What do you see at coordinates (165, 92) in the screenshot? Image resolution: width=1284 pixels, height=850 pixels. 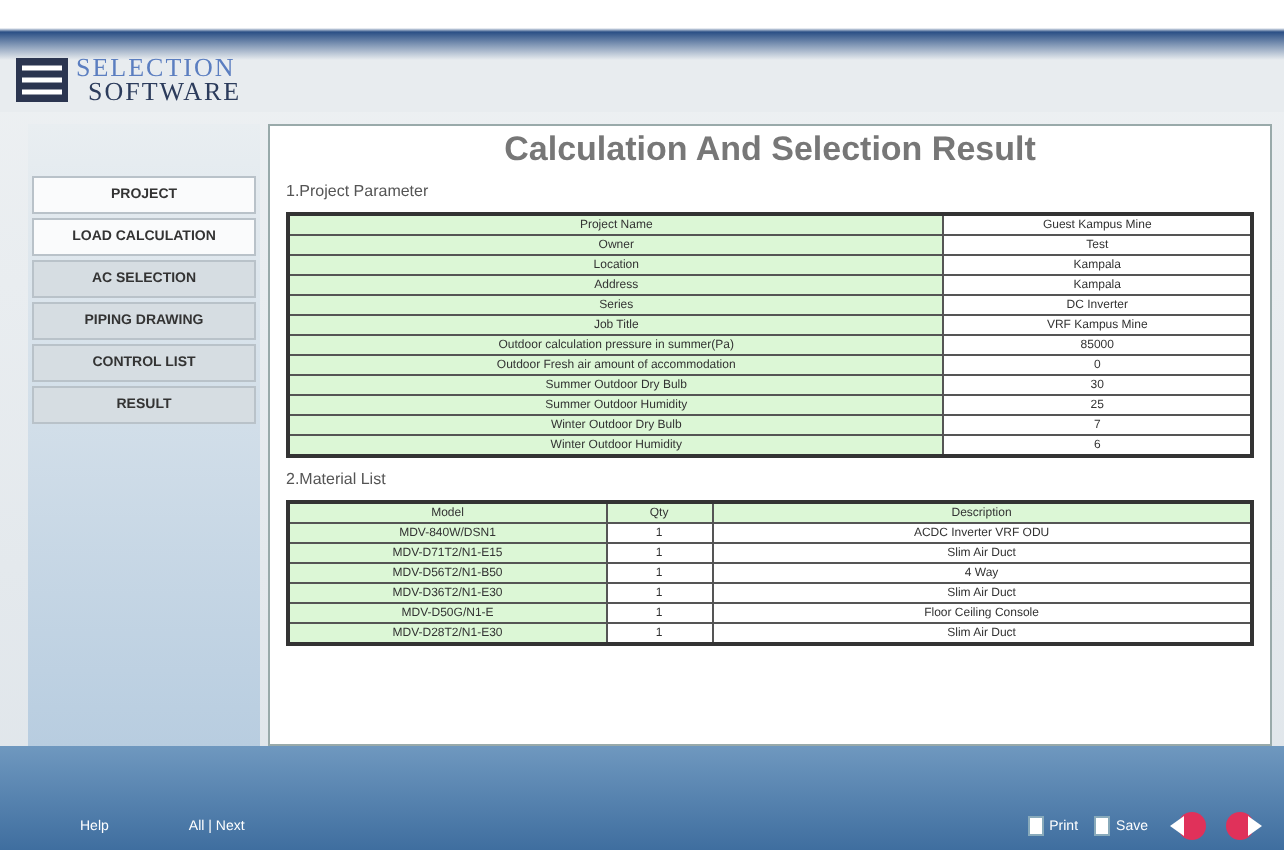 I see `logo-text: SOFTWARE` at bounding box center [165, 92].